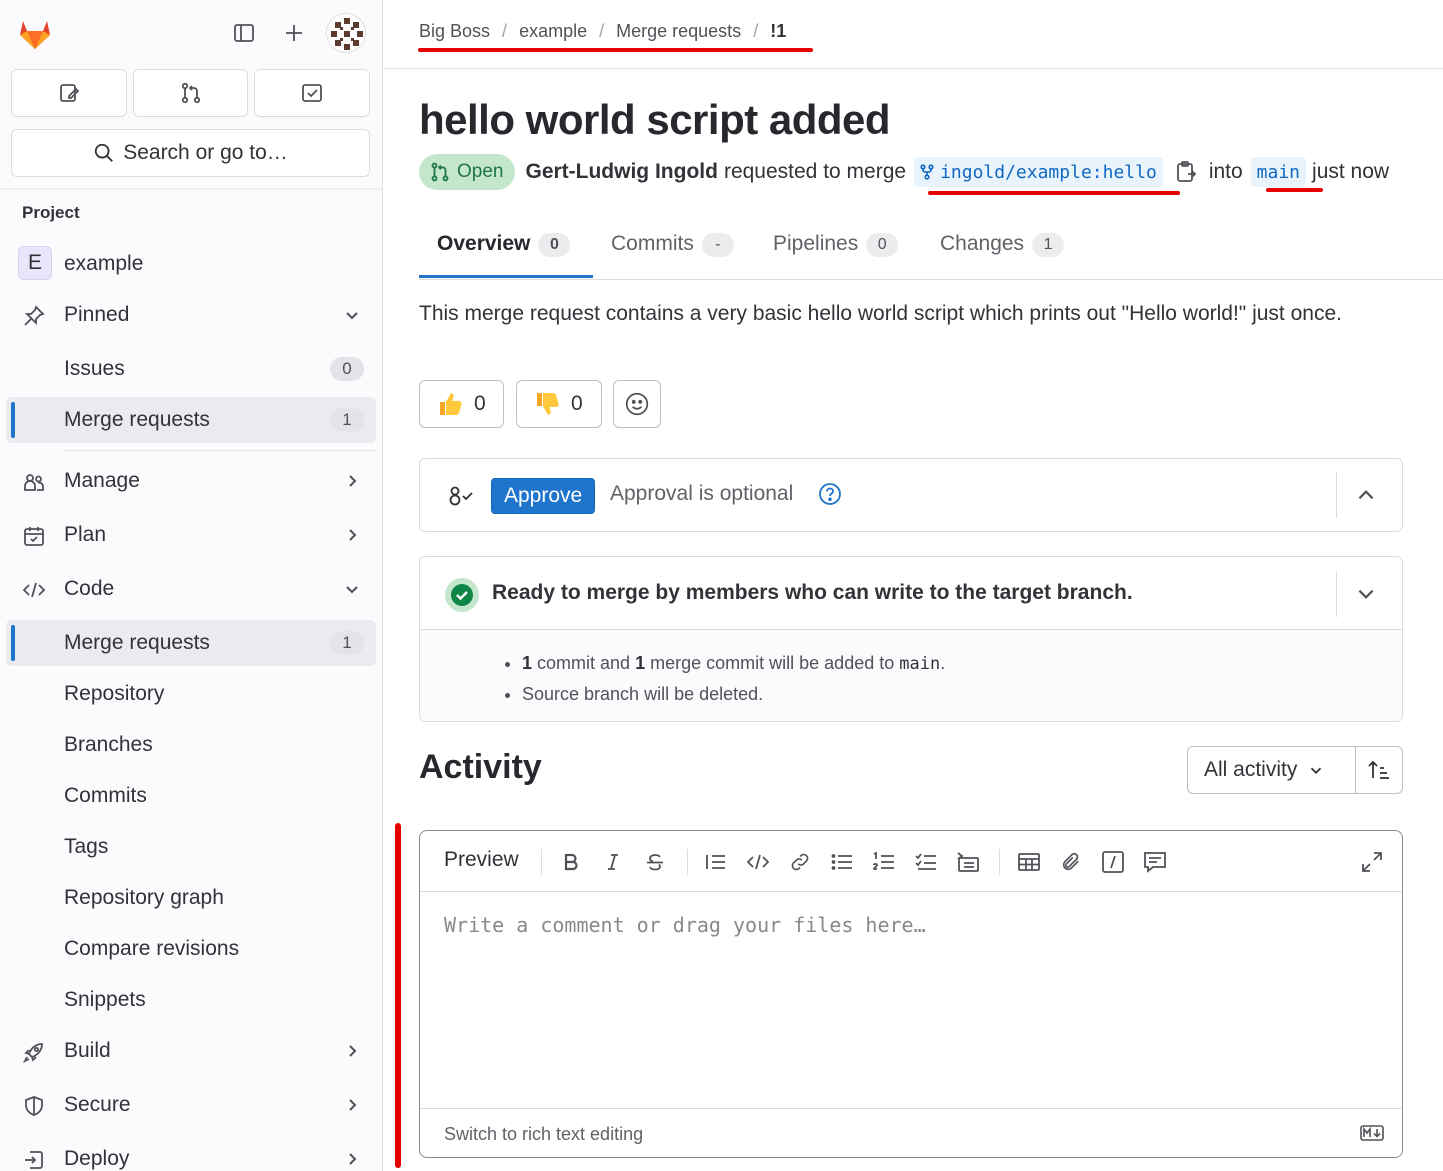 The height and width of the screenshot is (1171, 1443). Describe the element at coordinates (191, 420) in the screenshot. I see `sidebar-item-pinned-merge-requests: Merge requests 1` at that location.